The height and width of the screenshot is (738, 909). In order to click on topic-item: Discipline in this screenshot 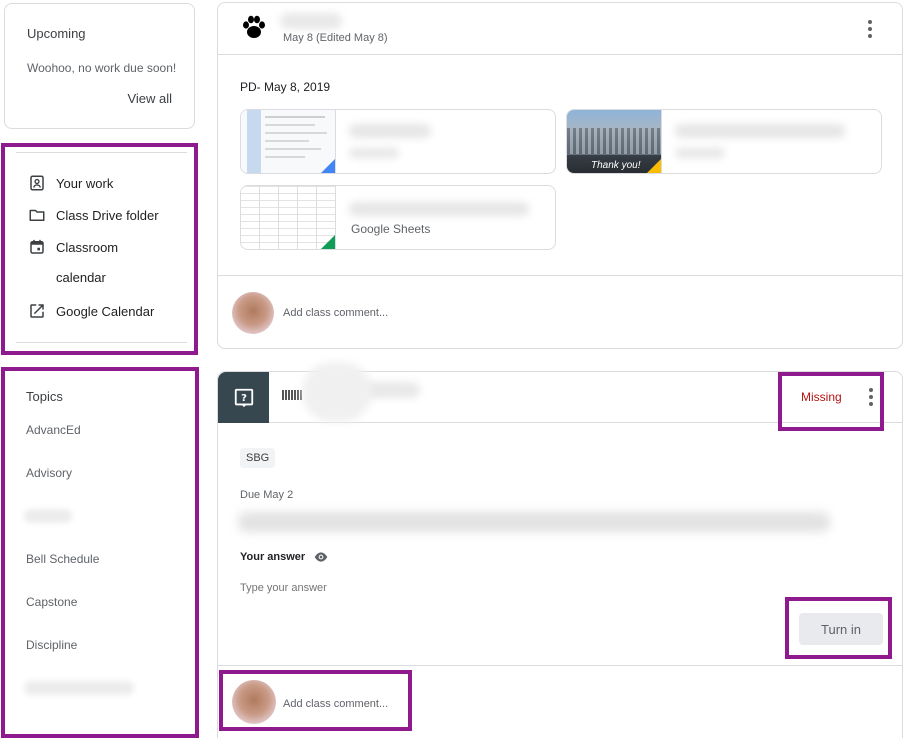, I will do `click(51, 645)`.